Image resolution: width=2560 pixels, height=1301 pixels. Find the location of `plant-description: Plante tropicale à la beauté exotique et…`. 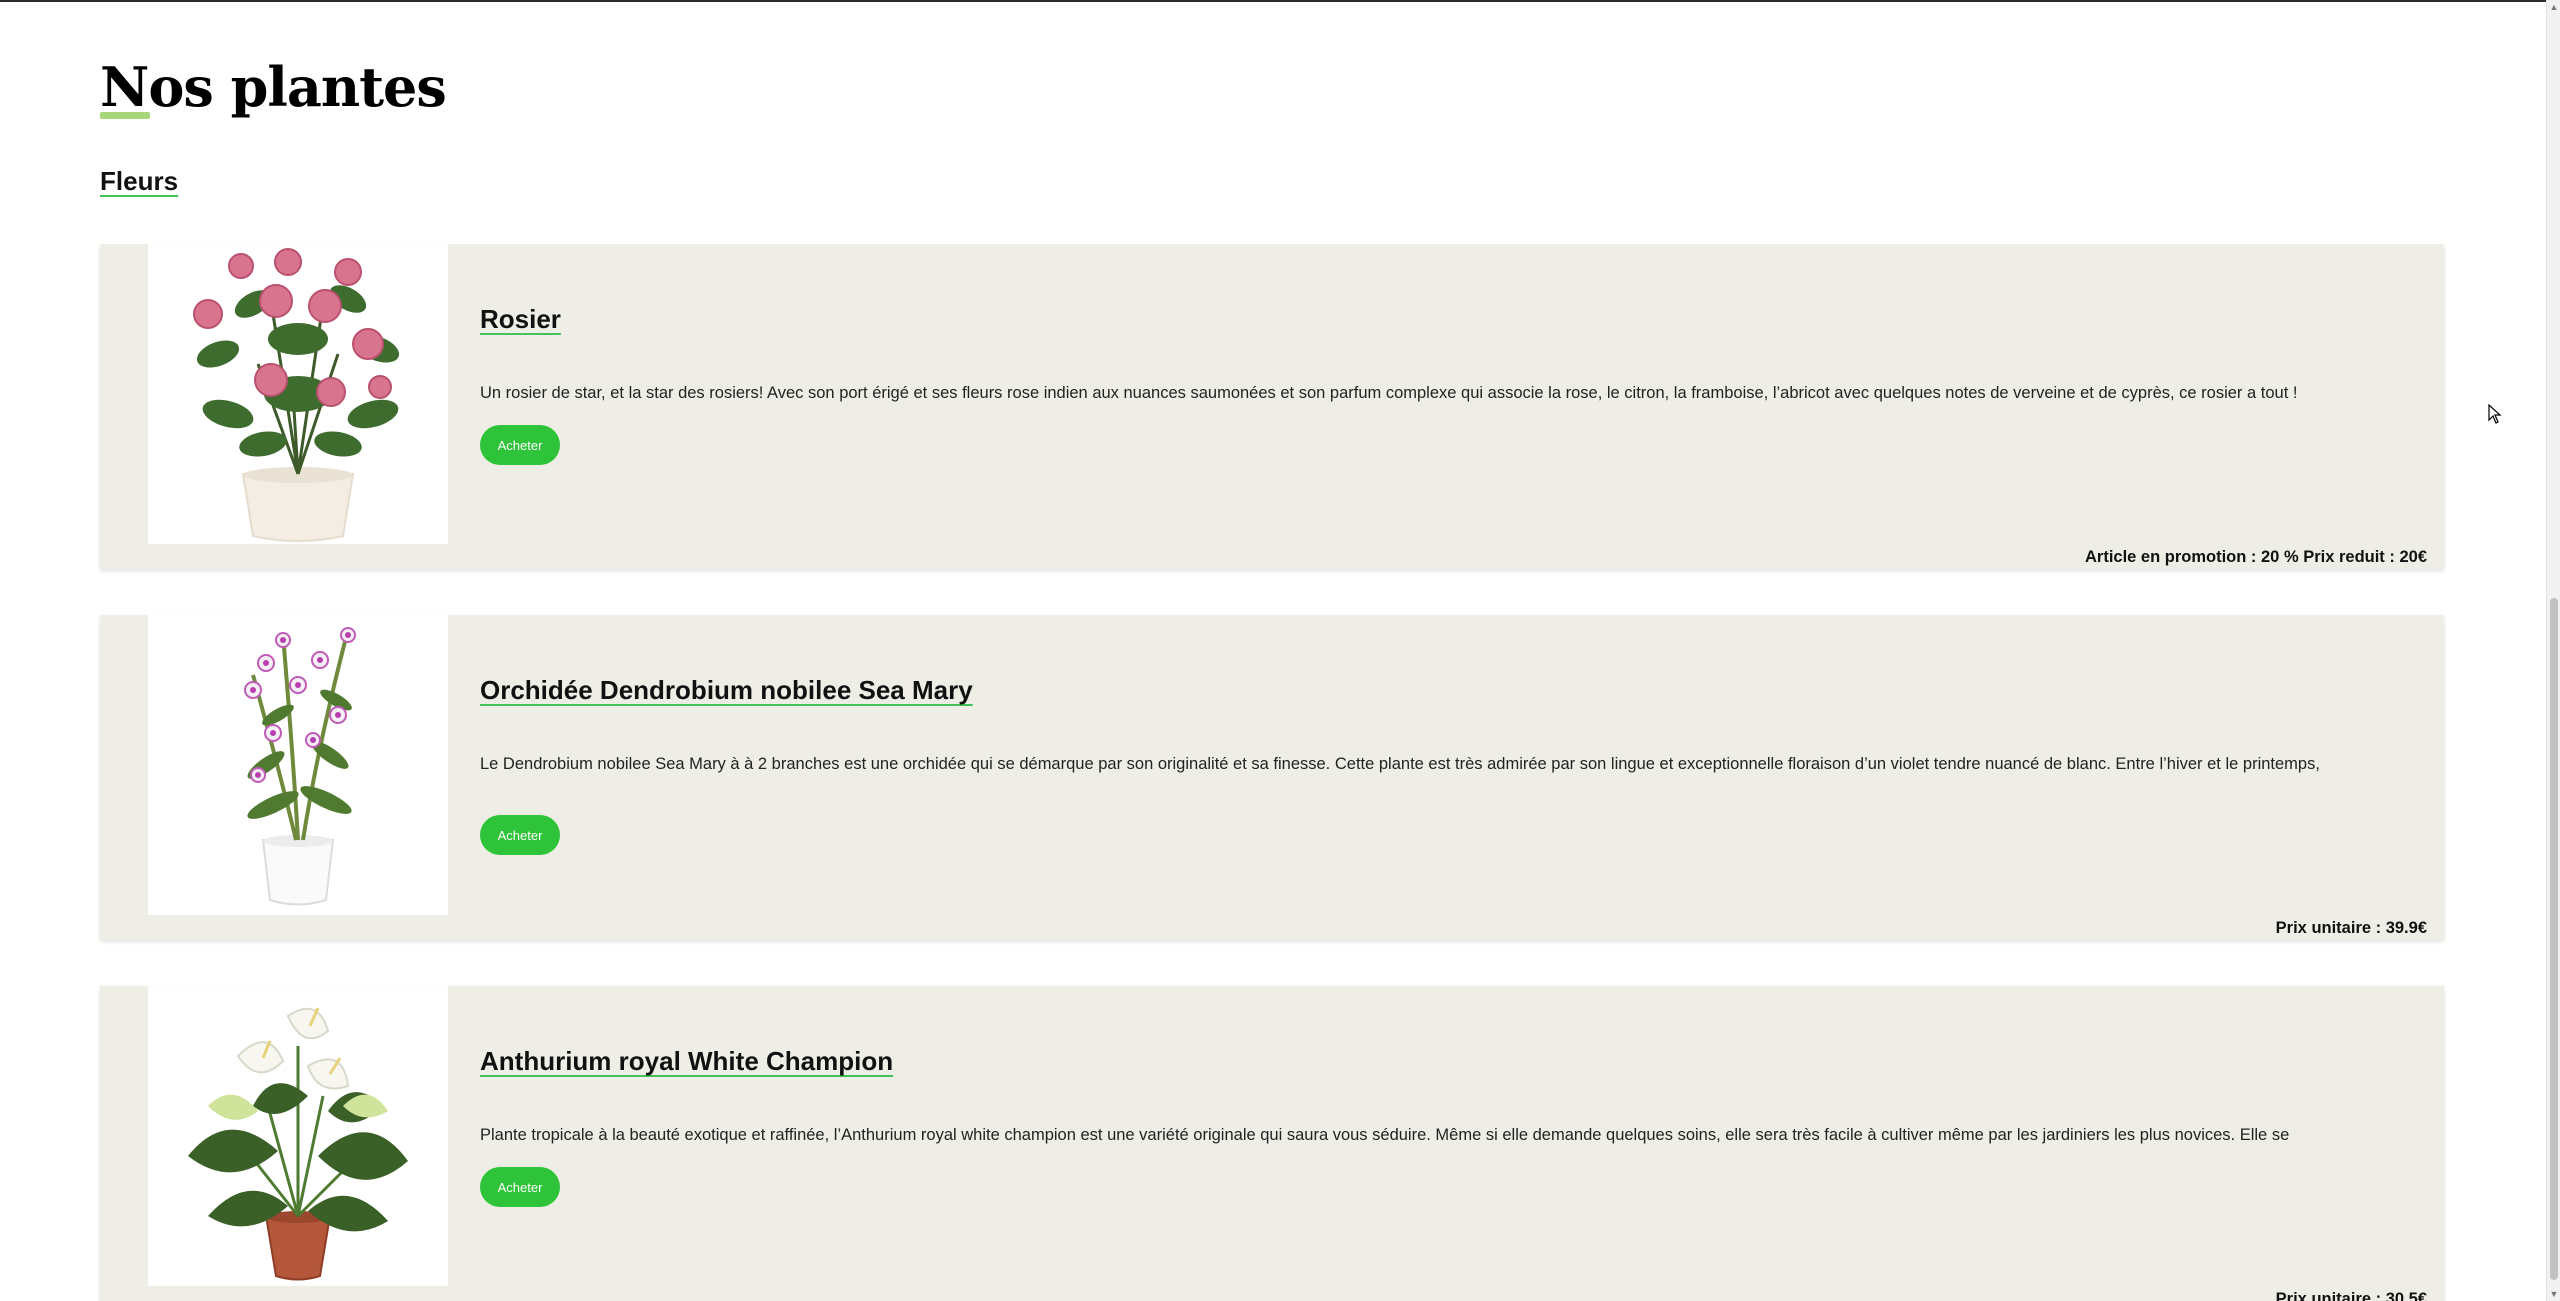

plant-description: Plante tropicale à la beauté exotique et… is located at coordinates (1385, 1135).